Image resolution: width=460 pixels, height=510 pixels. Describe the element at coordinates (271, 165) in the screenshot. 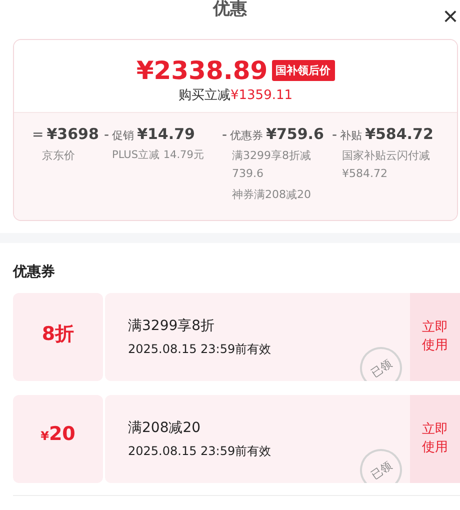

I see `breakdown-note: 满3299享8折减739.6` at that location.